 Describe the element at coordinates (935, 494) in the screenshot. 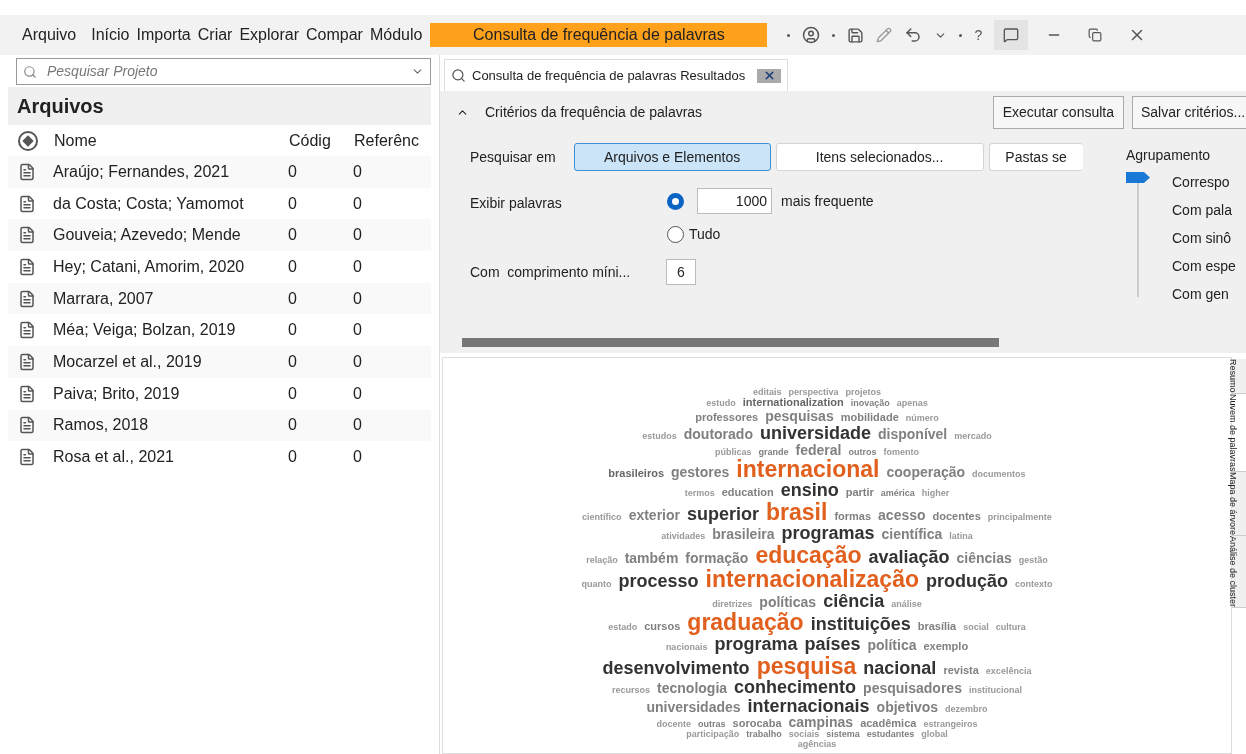

I see `cloud-word: higher` at that location.